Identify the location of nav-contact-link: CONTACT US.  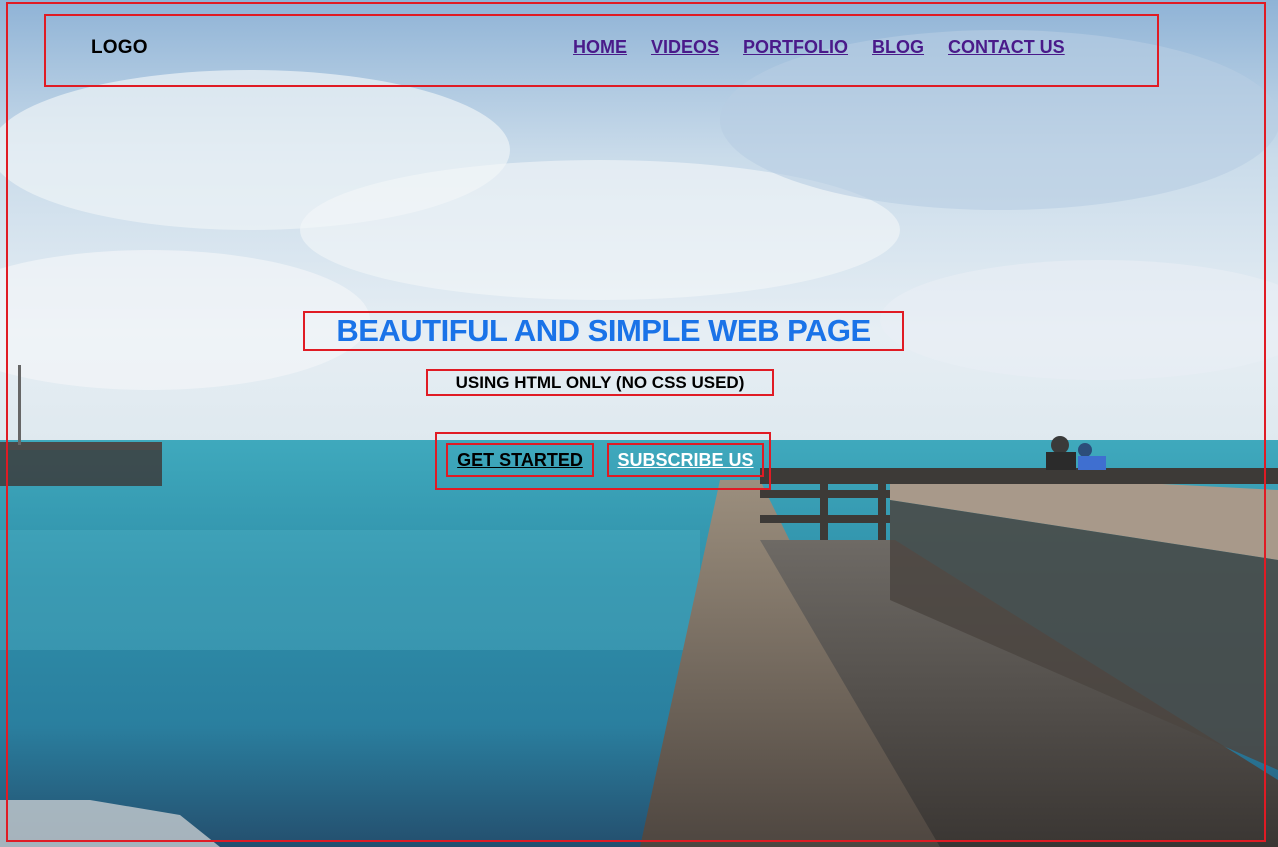
(1006, 47).